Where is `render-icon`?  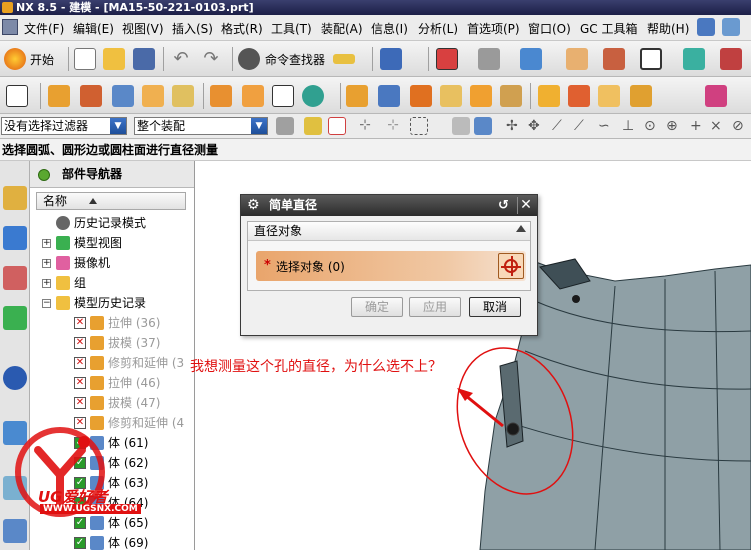
render-icon is located at coordinates (694, 59).